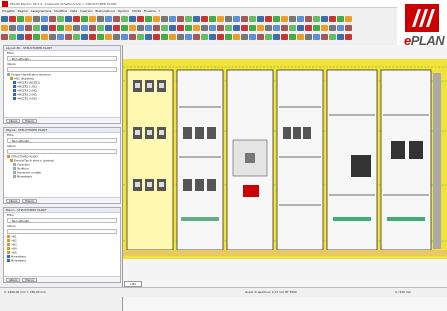 The image size is (447, 311). I want to click on tree-item: =NCZR1.4 (NC), so click(63, 99).